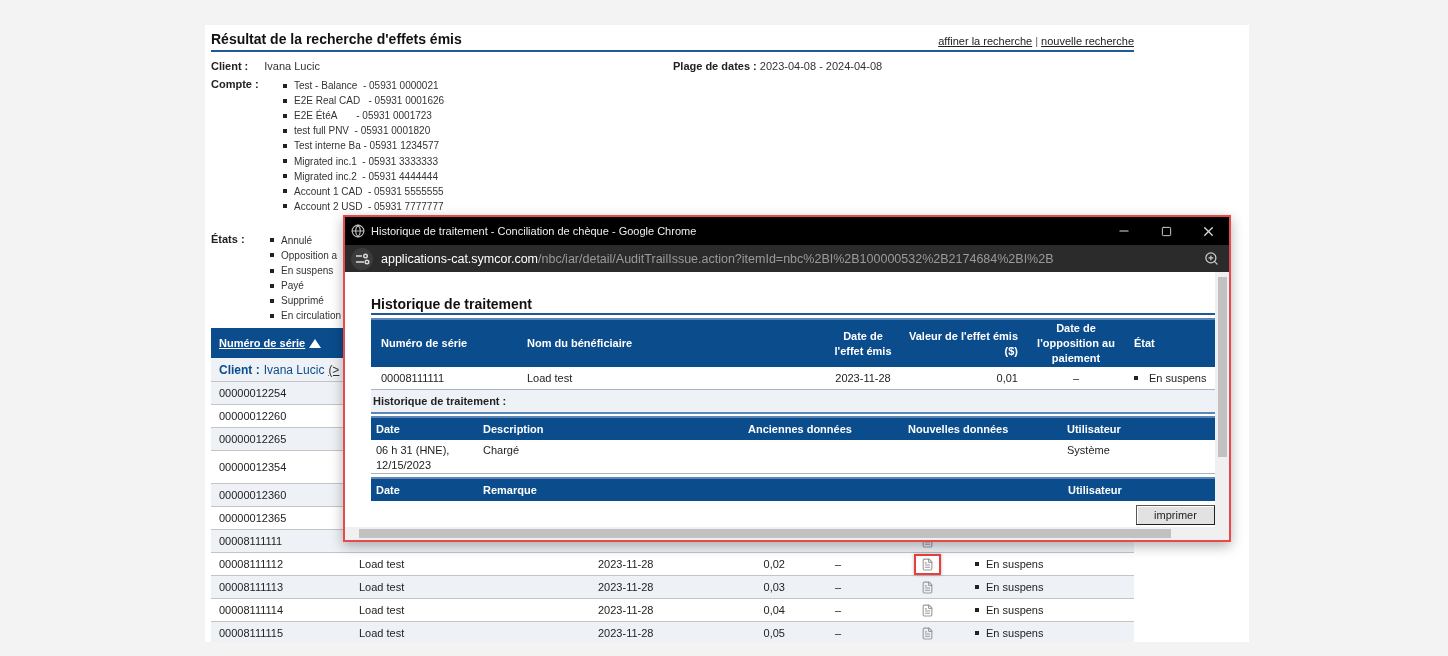  What do you see at coordinates (336, 39) in the screenshot?
I see `page-title: Résultat de la recherche d'effets émis` at bounding box center [336, 39].